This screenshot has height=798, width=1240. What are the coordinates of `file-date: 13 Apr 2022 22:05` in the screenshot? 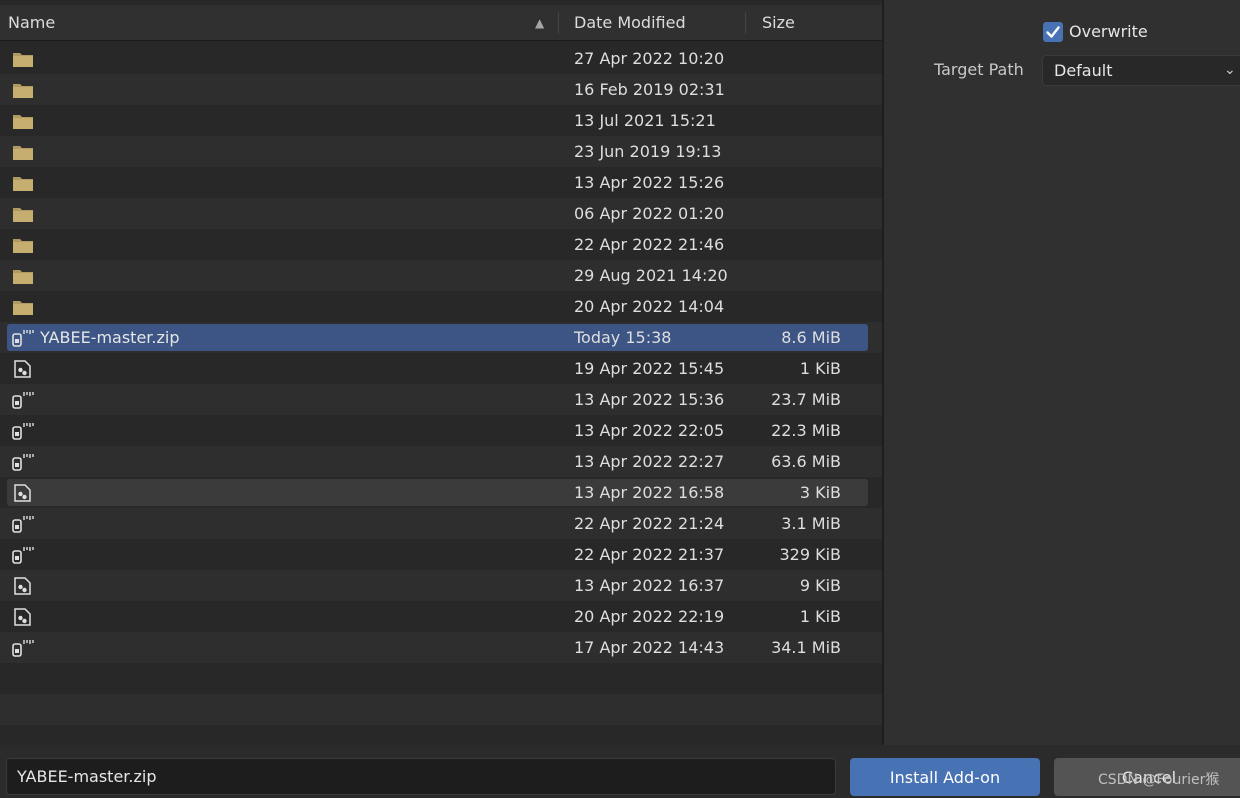 It's located at (649, 430).